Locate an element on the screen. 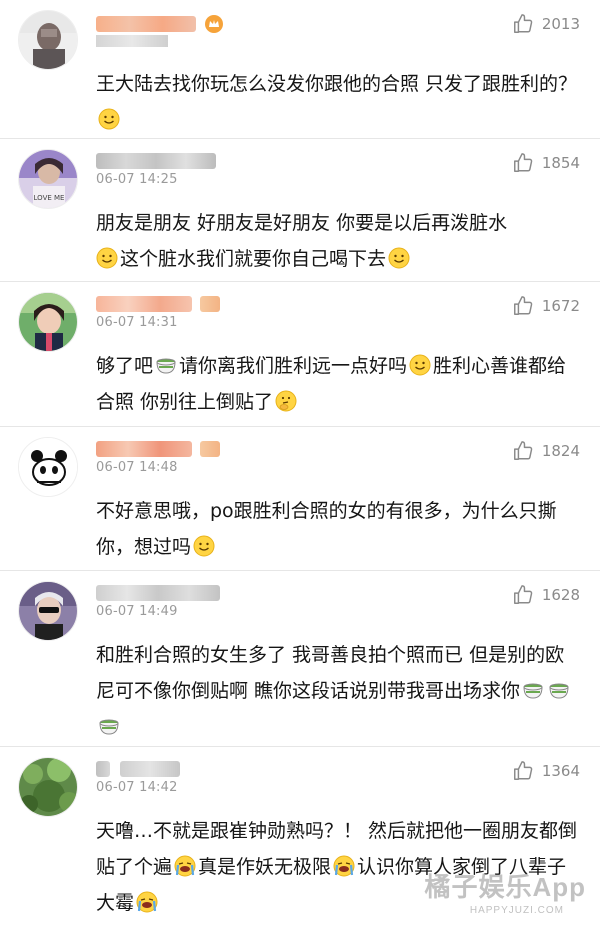 The image size is (600, 926). like-button: 1672 is located at coordinates (546, 306).